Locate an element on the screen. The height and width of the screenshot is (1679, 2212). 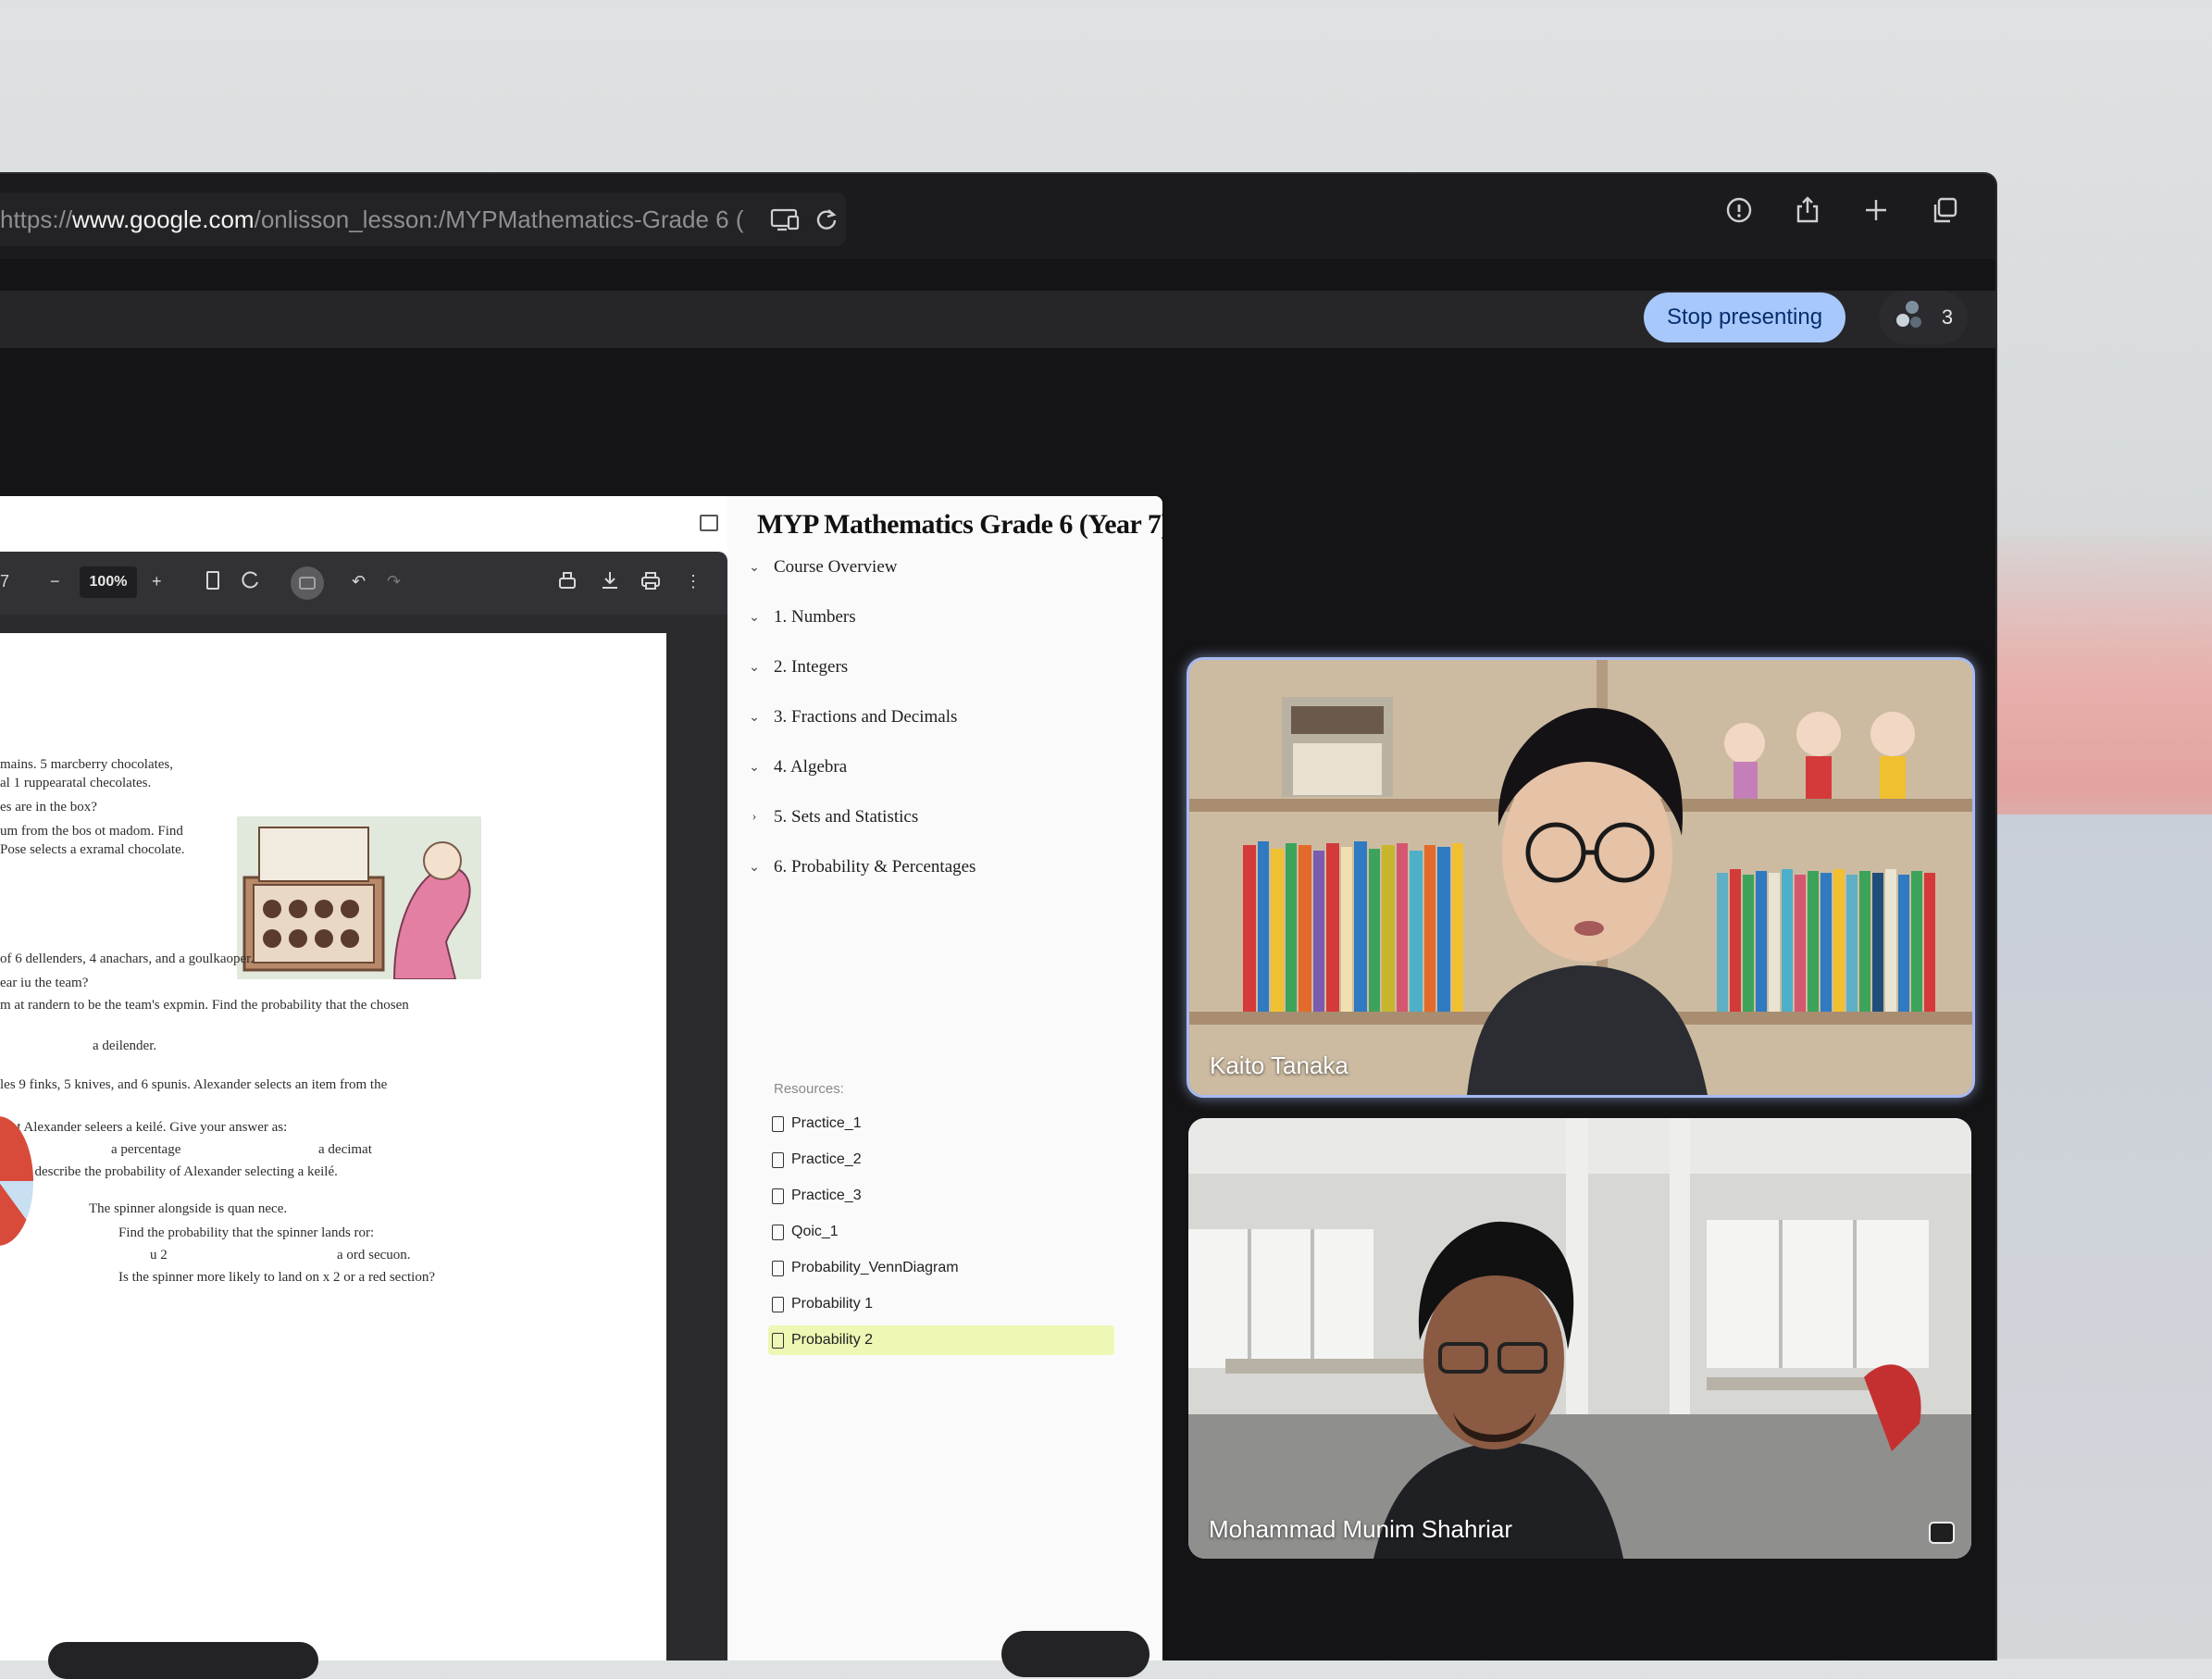
resources-label: Resources: is located at coordinates (809, 1089).